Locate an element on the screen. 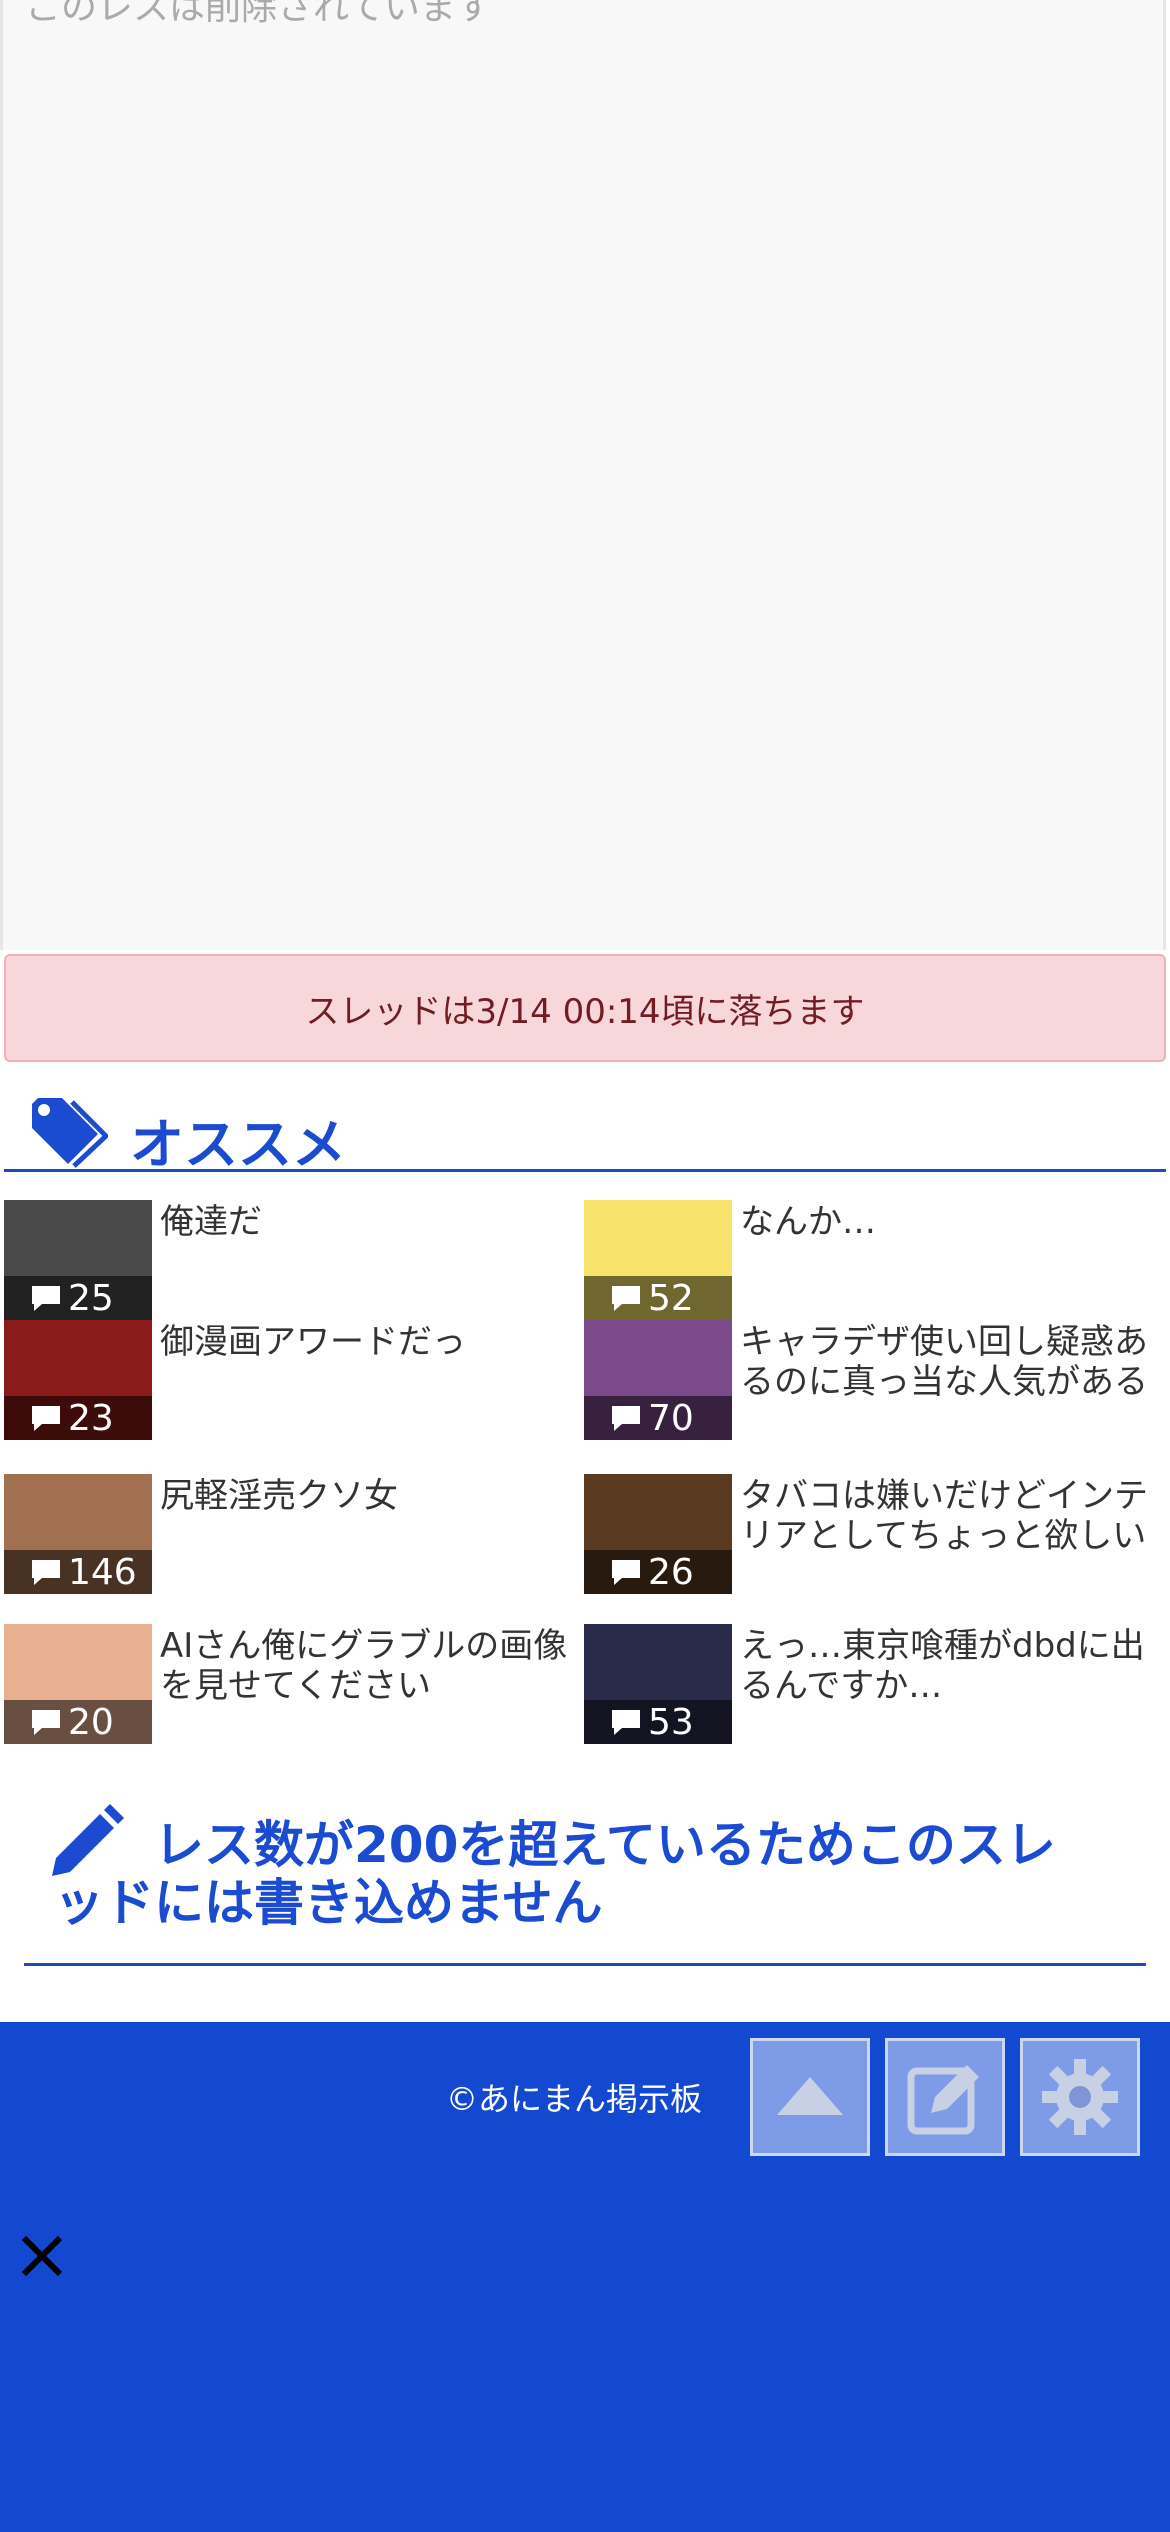 The width and height of the screenshot is (1170, 2532). edit-icon is located at coordinates (943, 2100).